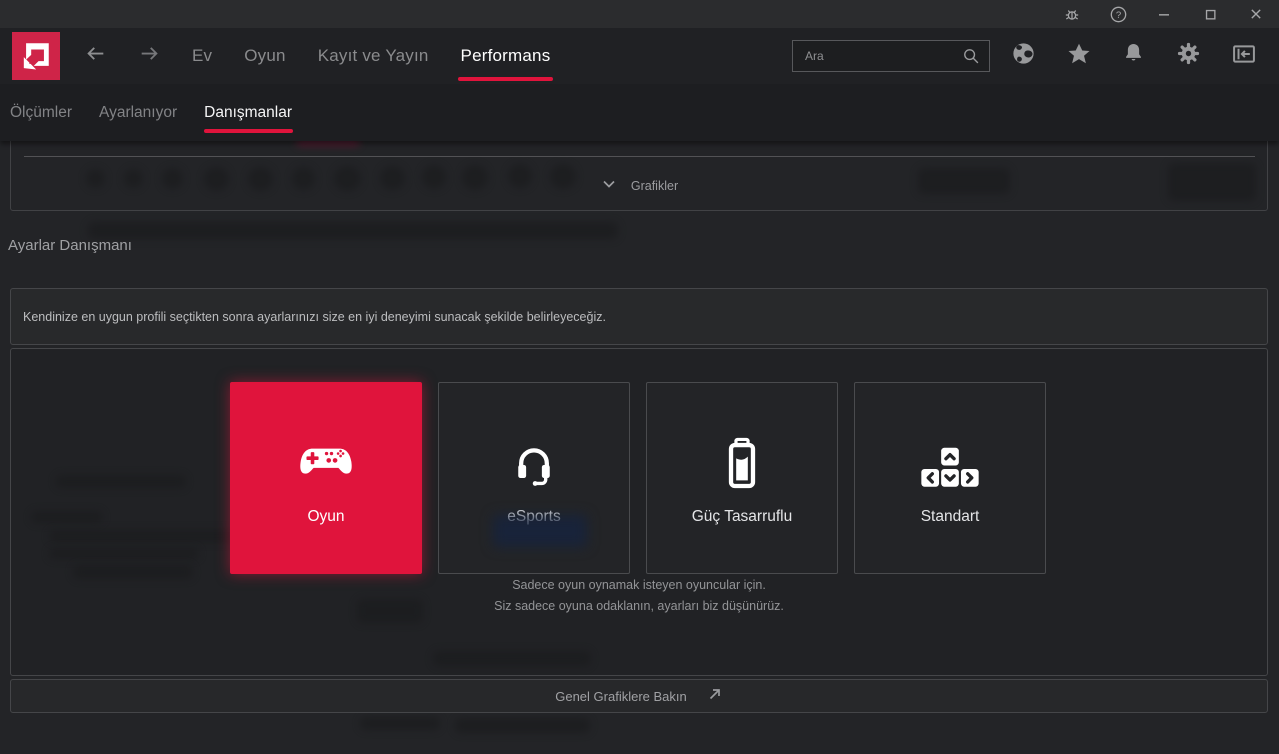 This screenshot has width=1279, height=754. What do you see at coordinates (202, 56) in the screenshot?
I see `nav-tab-home: Ev` at bounding box center [202, 56].